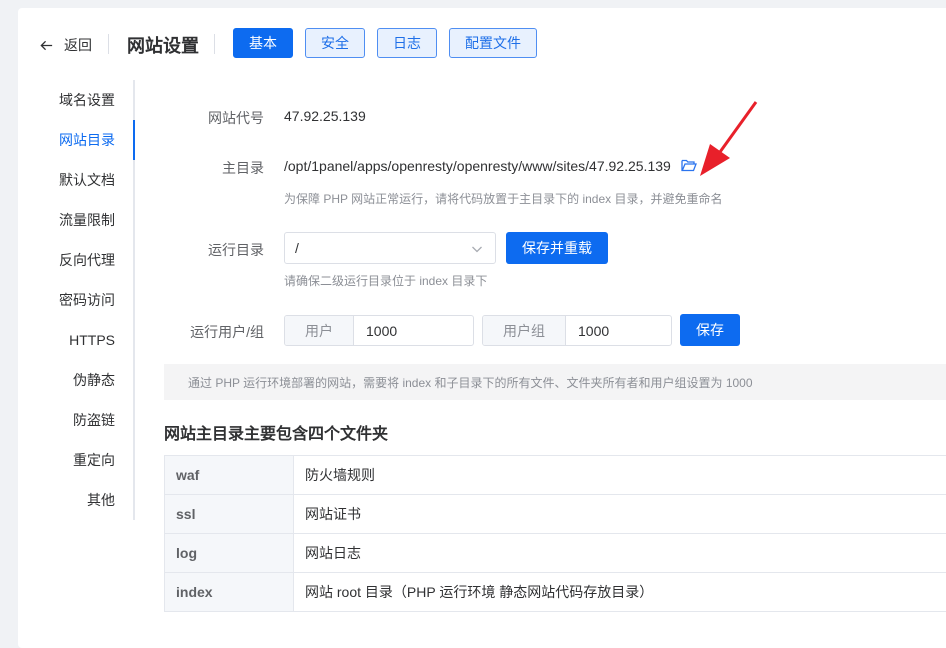 This screenshot has width=946, height=648. Describe the element at coordinates (229, 475) in the screenshot. I see `folder-key: waf` at that location.